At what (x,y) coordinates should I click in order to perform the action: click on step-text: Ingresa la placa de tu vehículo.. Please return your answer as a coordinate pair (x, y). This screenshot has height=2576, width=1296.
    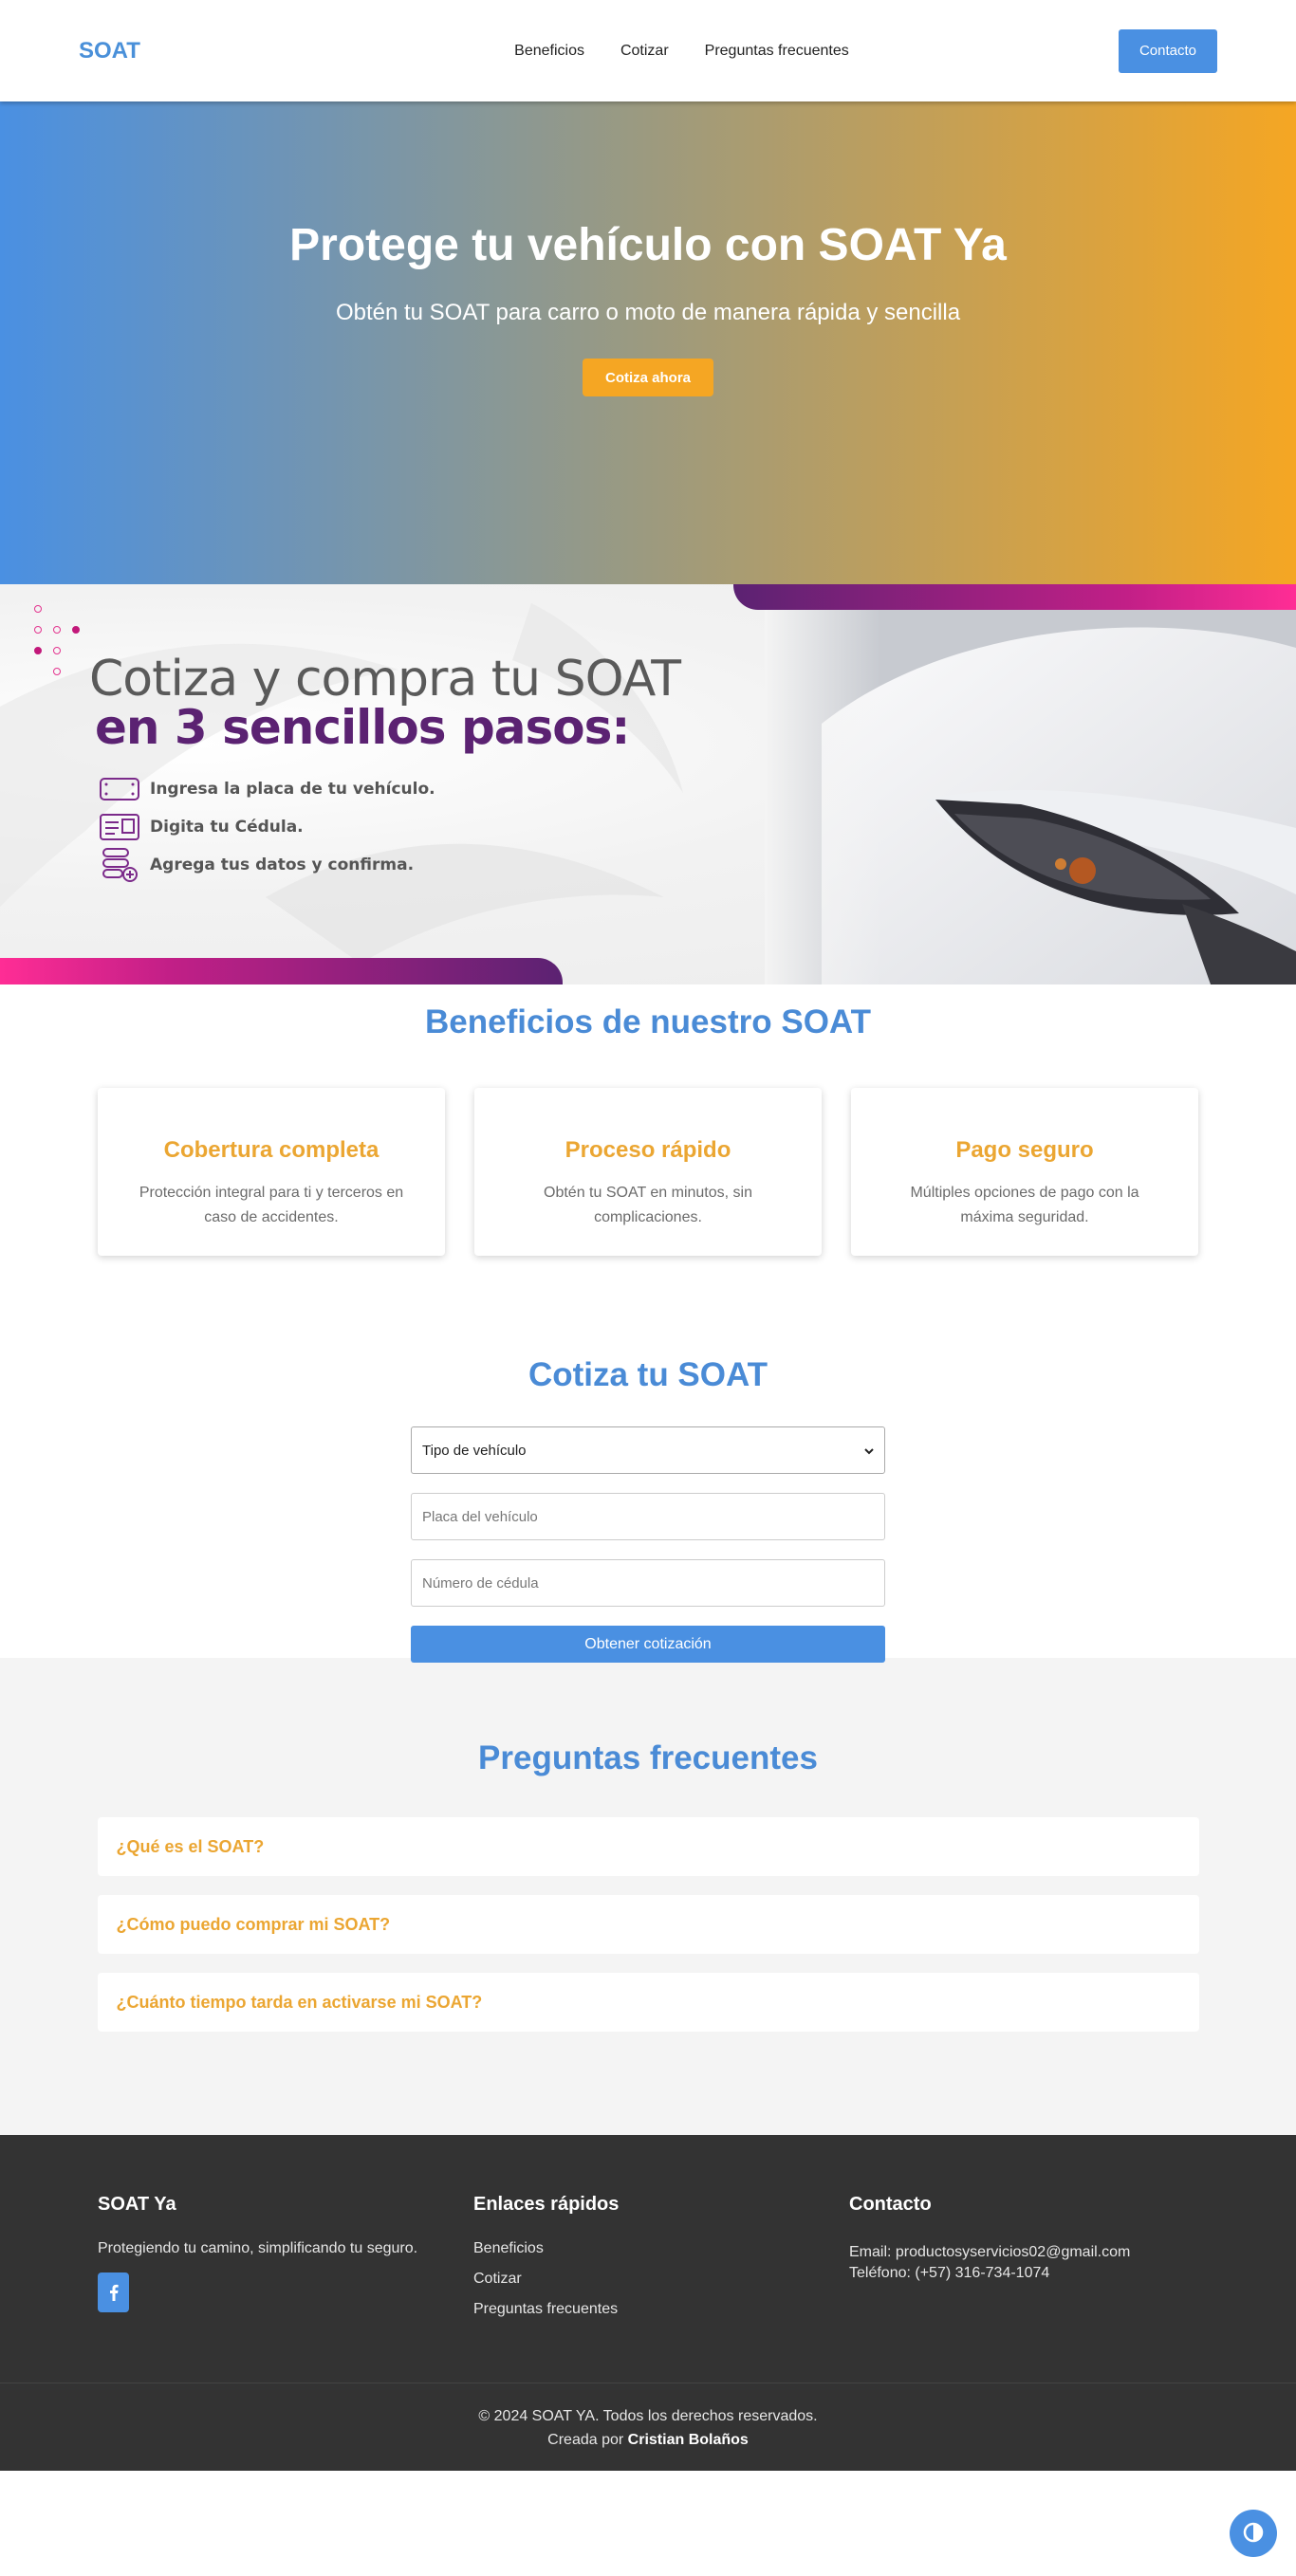
    Looking at the image, I should click on (292, 789).